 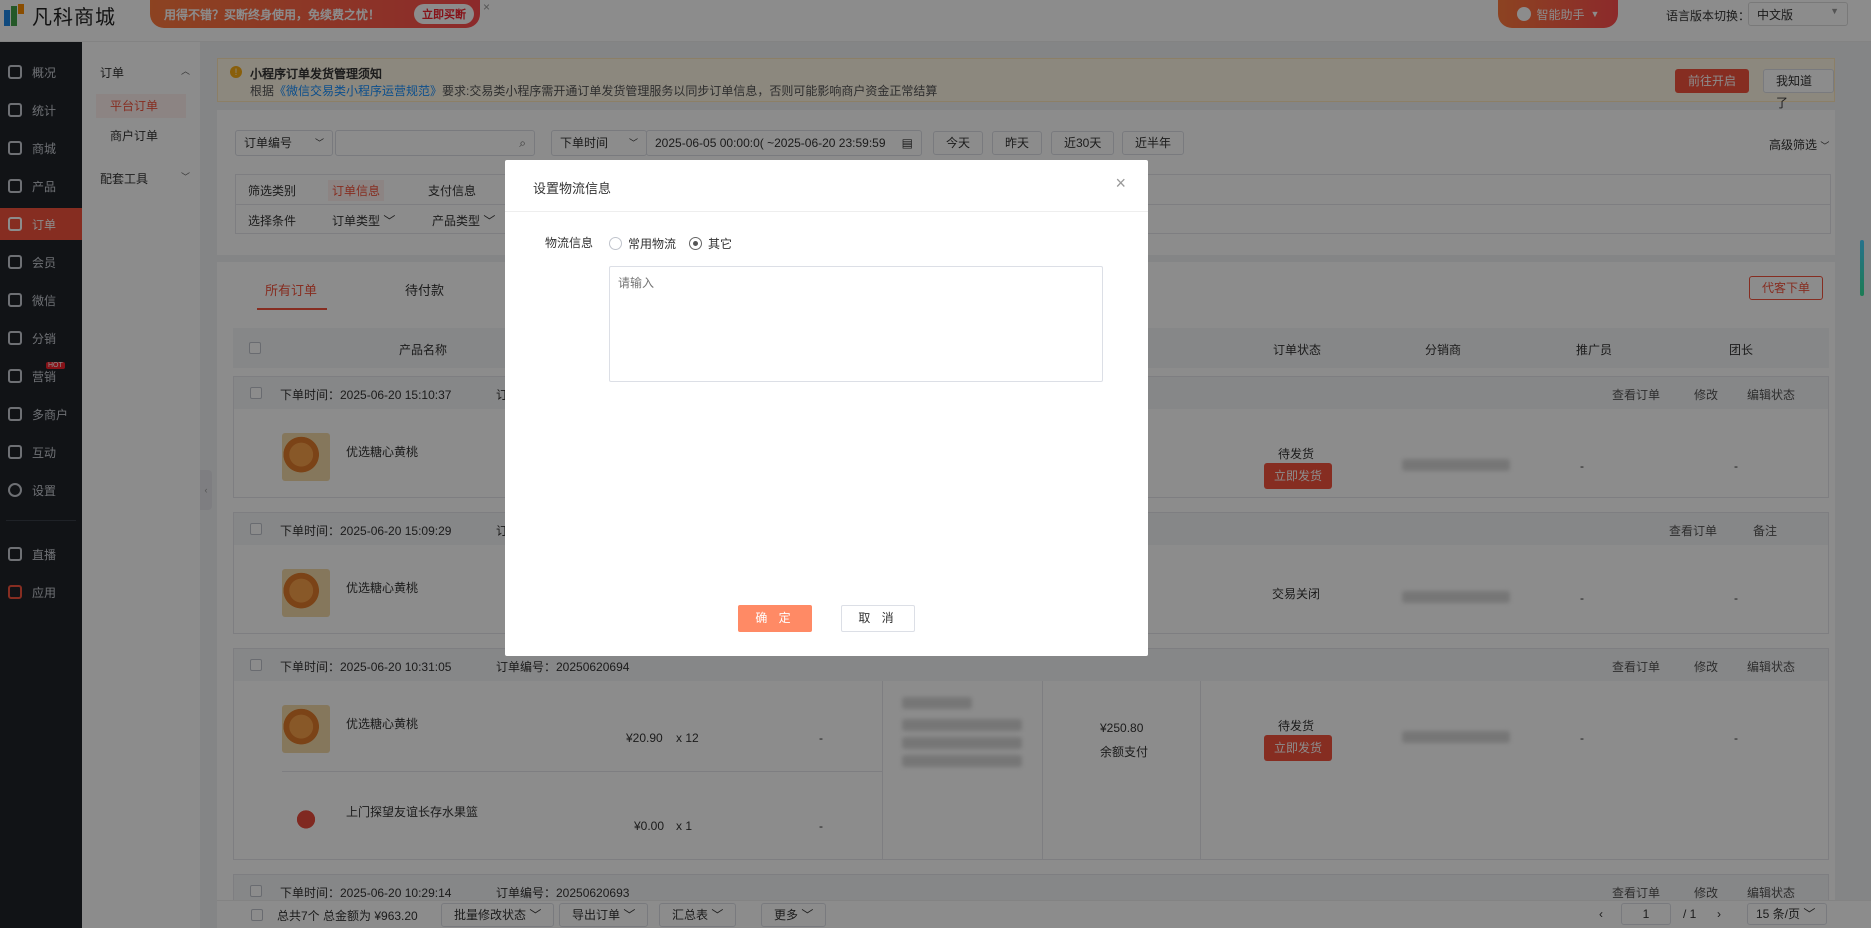 What do you see at coordinates (775, 618) in the screenshot?
I see `confirm-button: 确 定` at bounding box center [775, 618].